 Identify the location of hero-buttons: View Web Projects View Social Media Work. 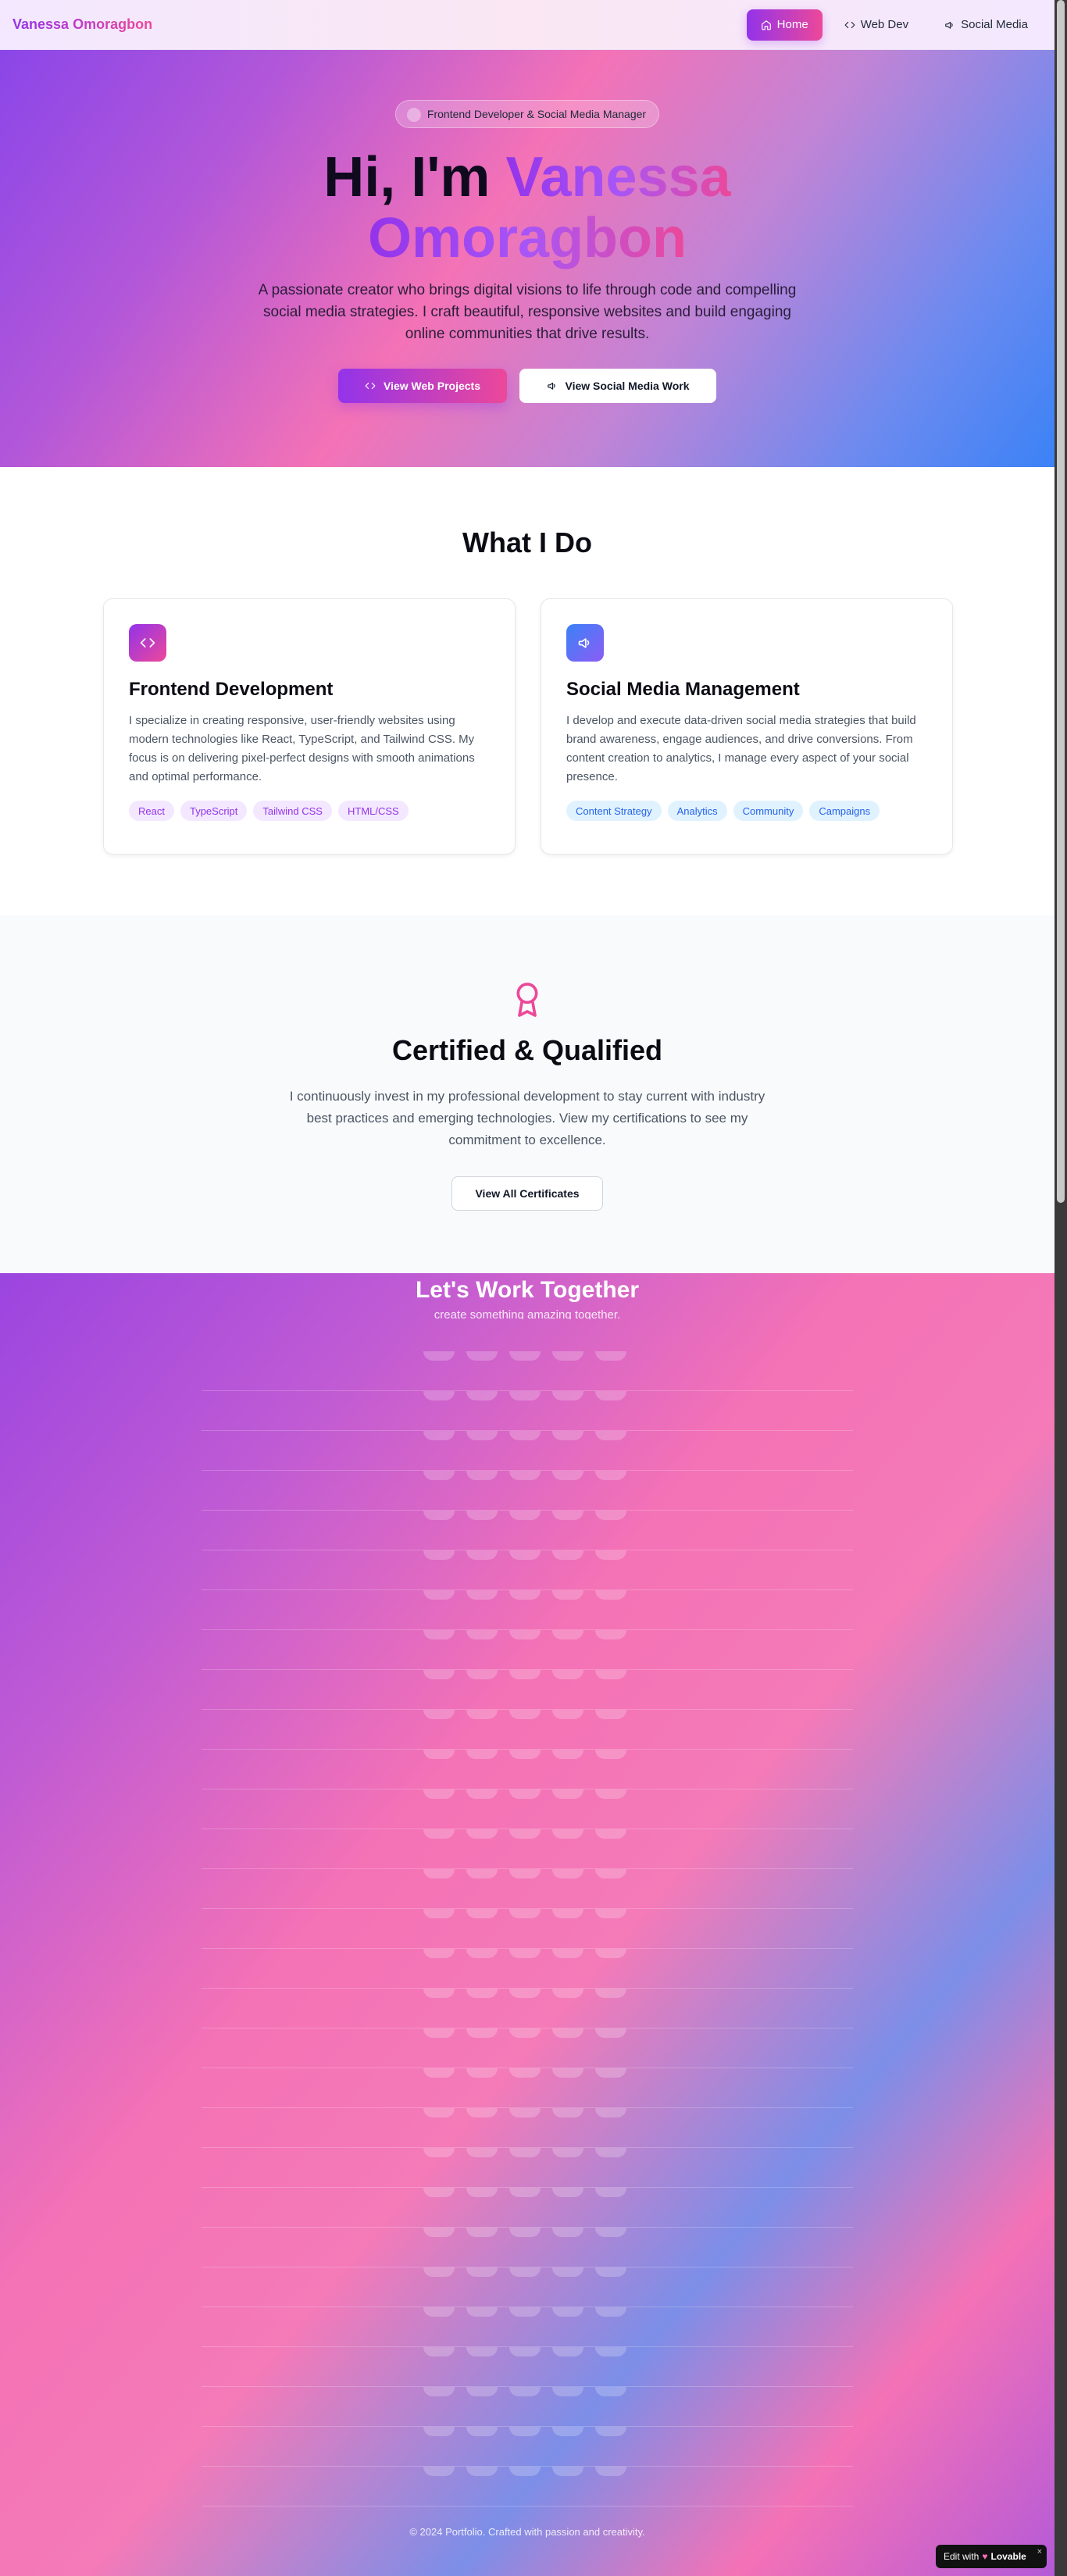
(527, 386).